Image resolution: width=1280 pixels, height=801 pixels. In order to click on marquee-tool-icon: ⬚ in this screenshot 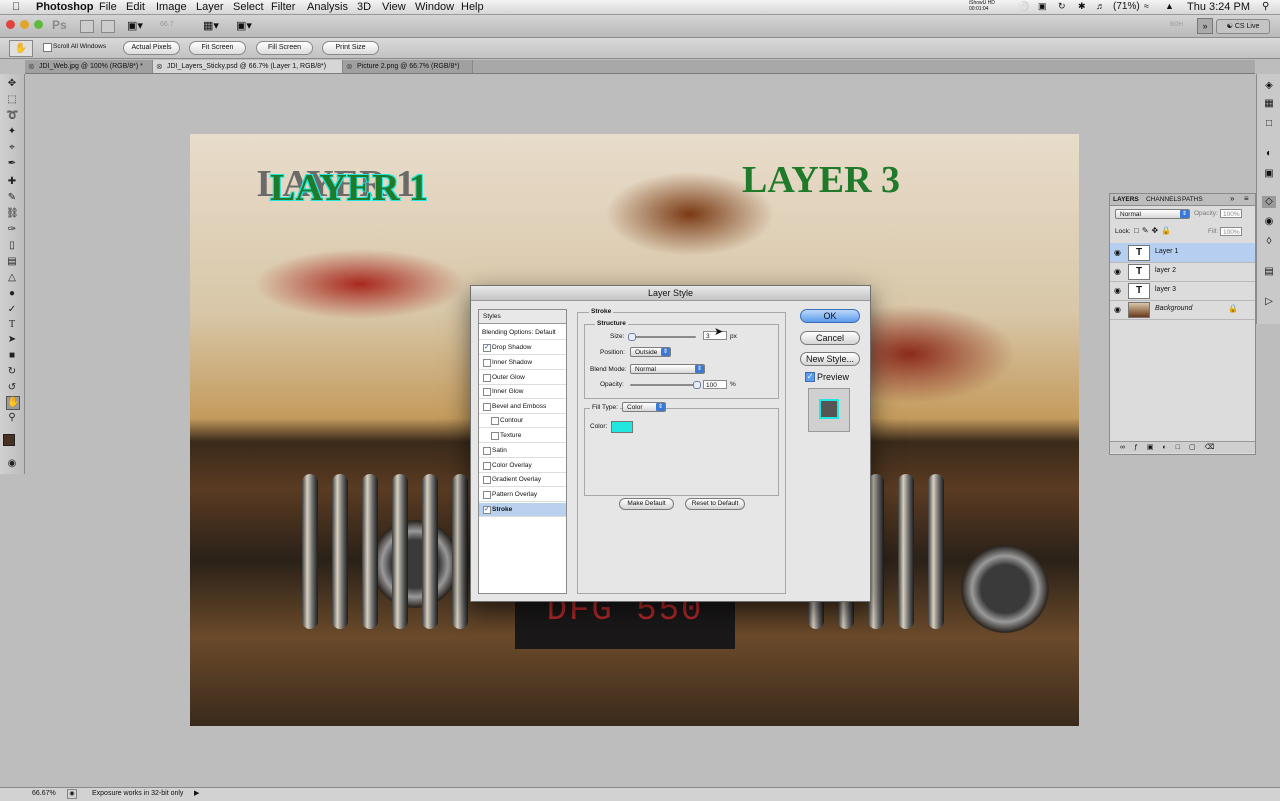, I will do `click(12, 100)`.